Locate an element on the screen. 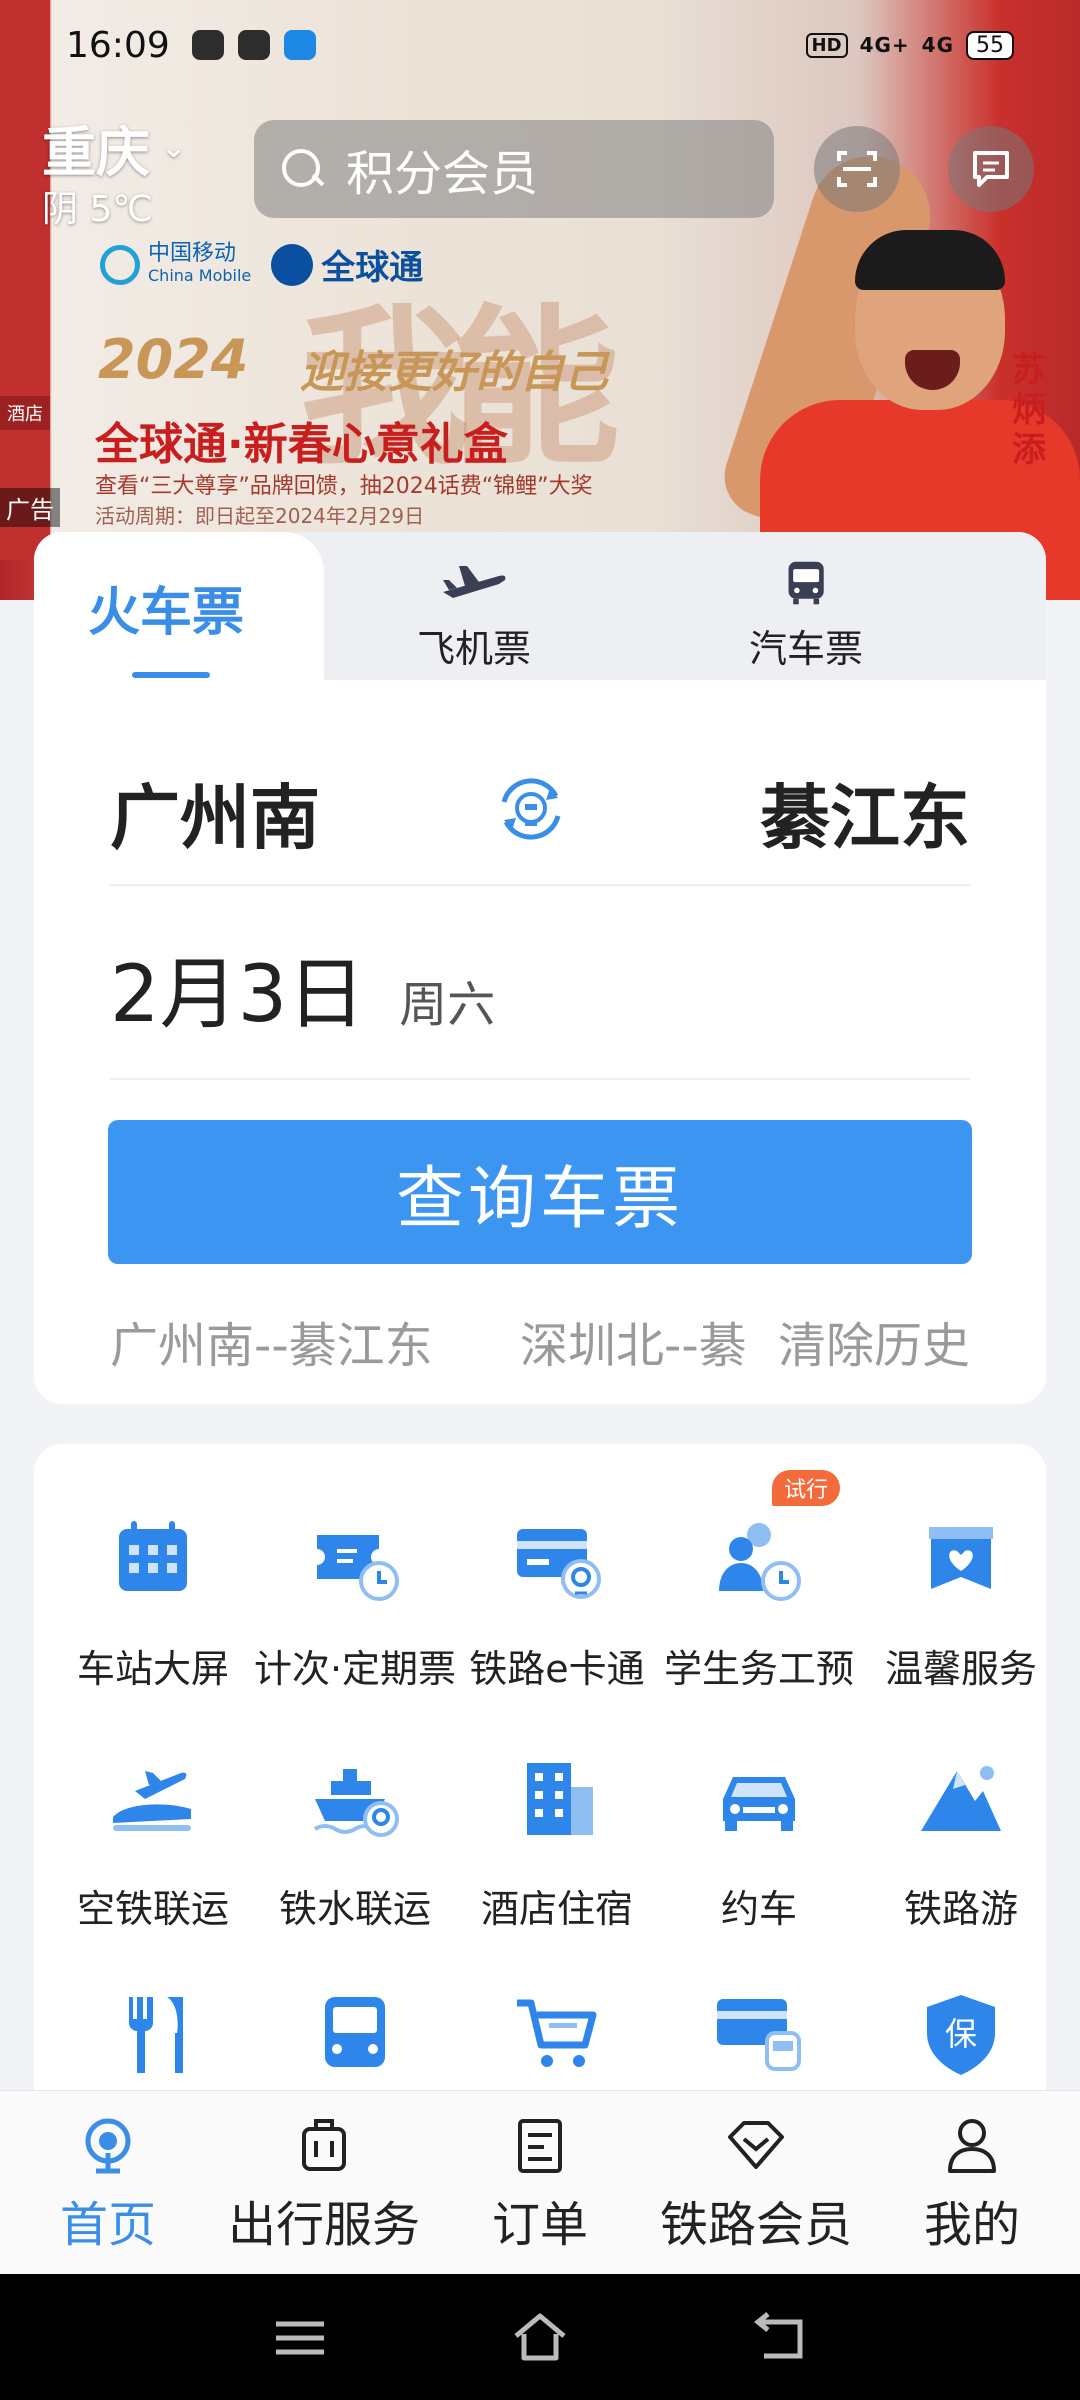 This screenshot has width=1080, height=2400. tab-active-indicator is located at coordinates (171, 675).